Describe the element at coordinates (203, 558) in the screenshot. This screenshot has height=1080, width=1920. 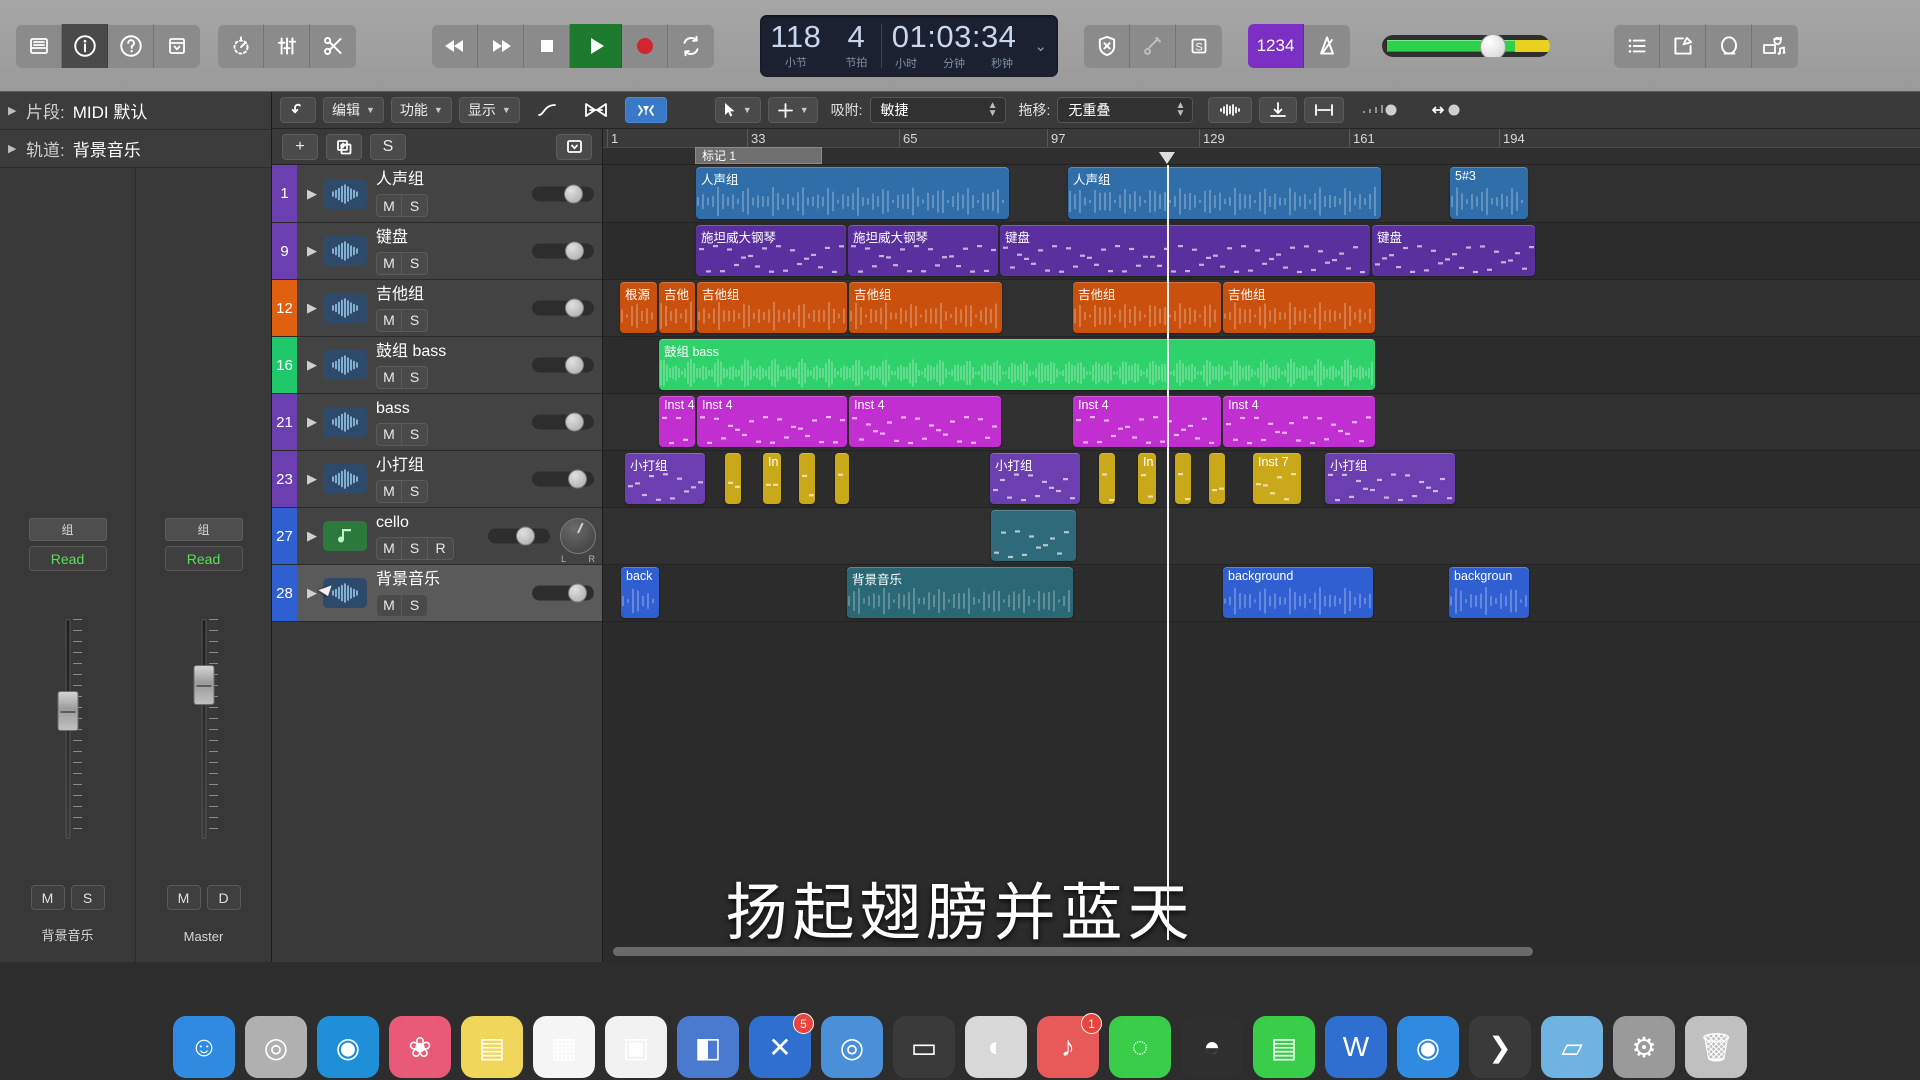
I see `automation-mode-button: Read` at that location.